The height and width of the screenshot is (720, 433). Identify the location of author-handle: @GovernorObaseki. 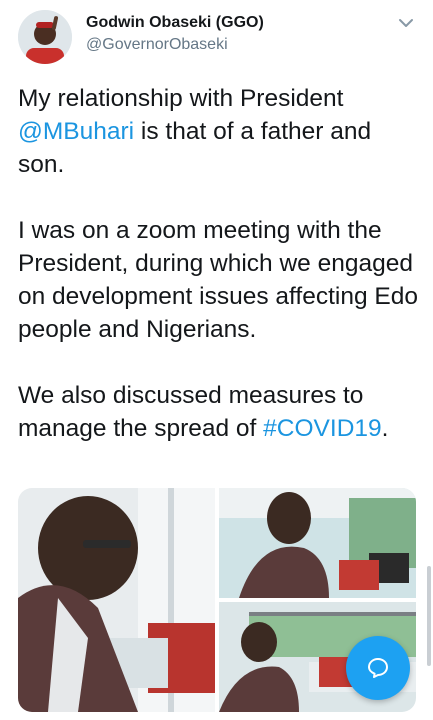
(157, 45).